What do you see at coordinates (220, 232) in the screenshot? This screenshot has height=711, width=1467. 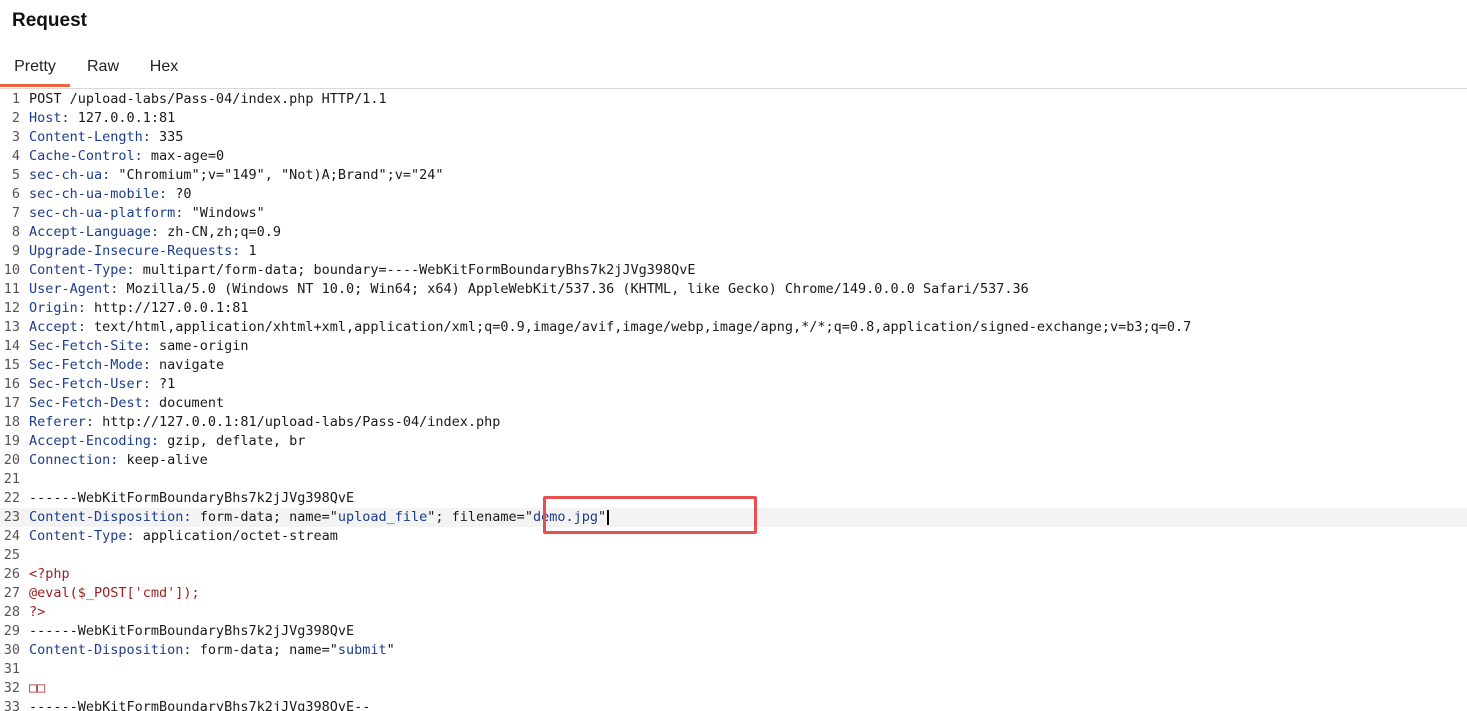 I see `header-value: zh-CN,zh;q=0.9` at bounding box center [220, 232].